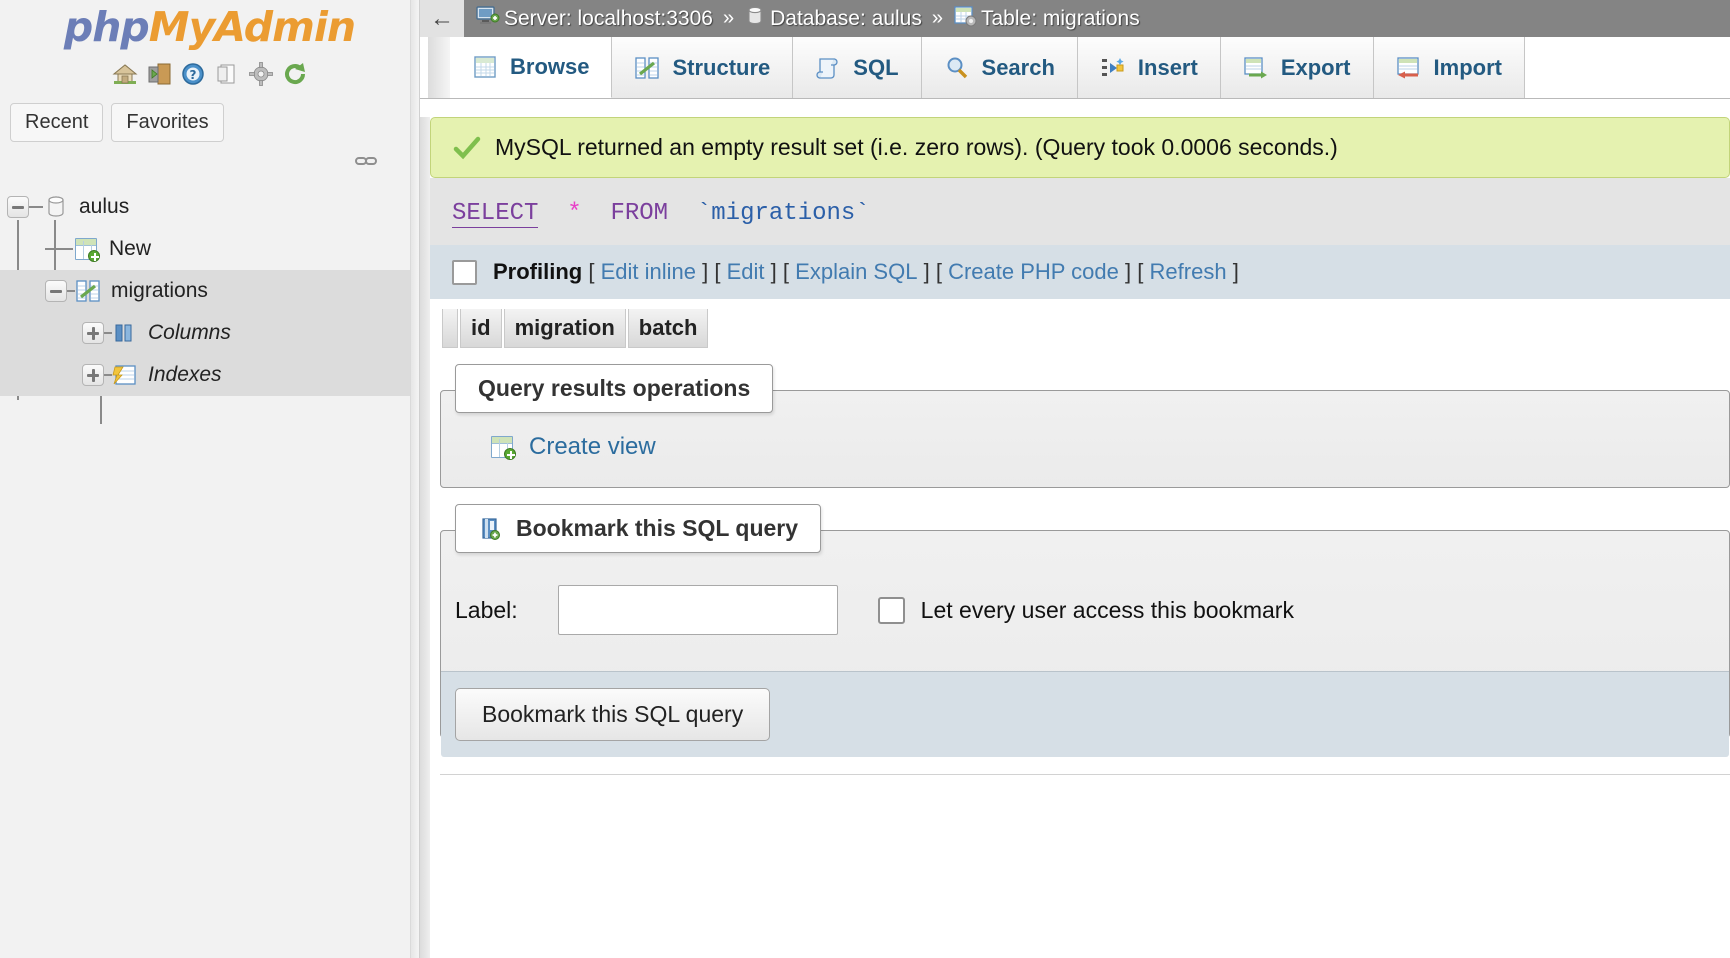  I want to click on breadcrumb-item-server: Server: localhost:3306, so click(594, 19).